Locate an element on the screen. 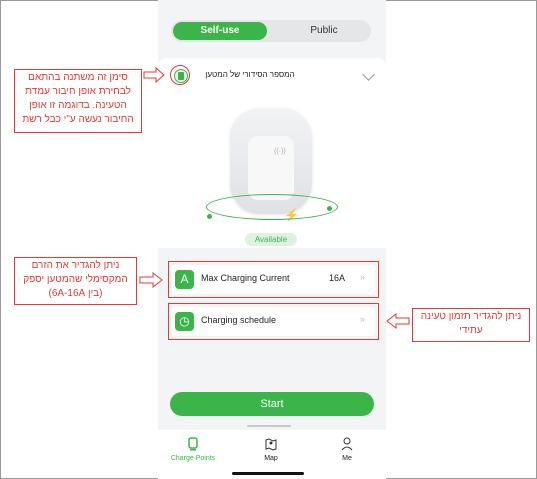  nav-map: Map is located at coordinates (271, 449).